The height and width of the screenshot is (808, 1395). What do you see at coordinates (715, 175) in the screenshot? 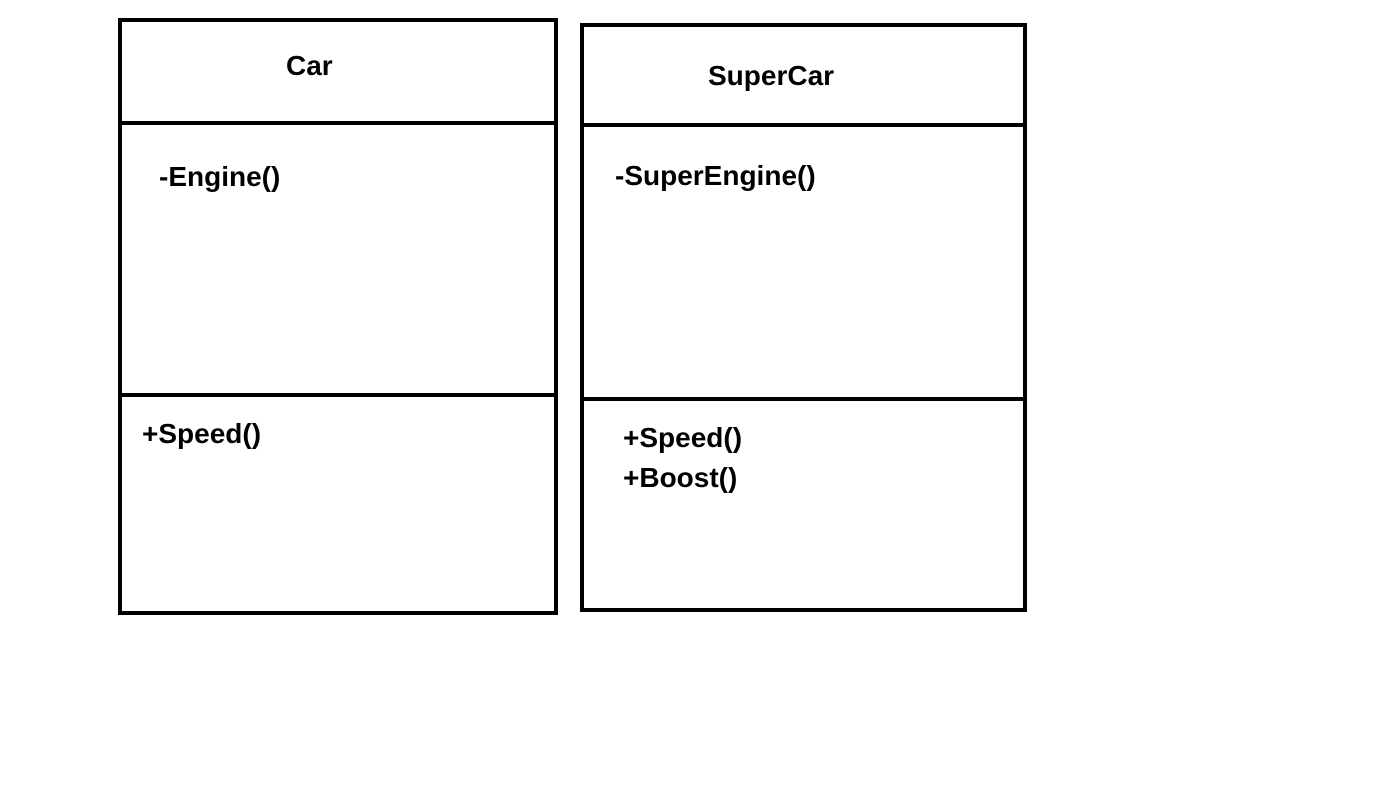
I see `class-attribute: -SuperEngine()` at bounding box center [715, 175].